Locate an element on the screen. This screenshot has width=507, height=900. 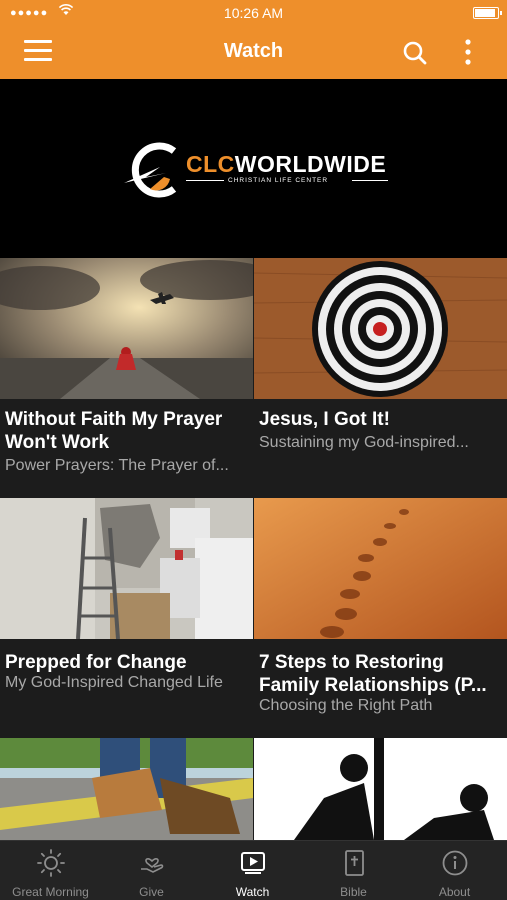
tab-bible: Bible is located at coordinates (353, 870).